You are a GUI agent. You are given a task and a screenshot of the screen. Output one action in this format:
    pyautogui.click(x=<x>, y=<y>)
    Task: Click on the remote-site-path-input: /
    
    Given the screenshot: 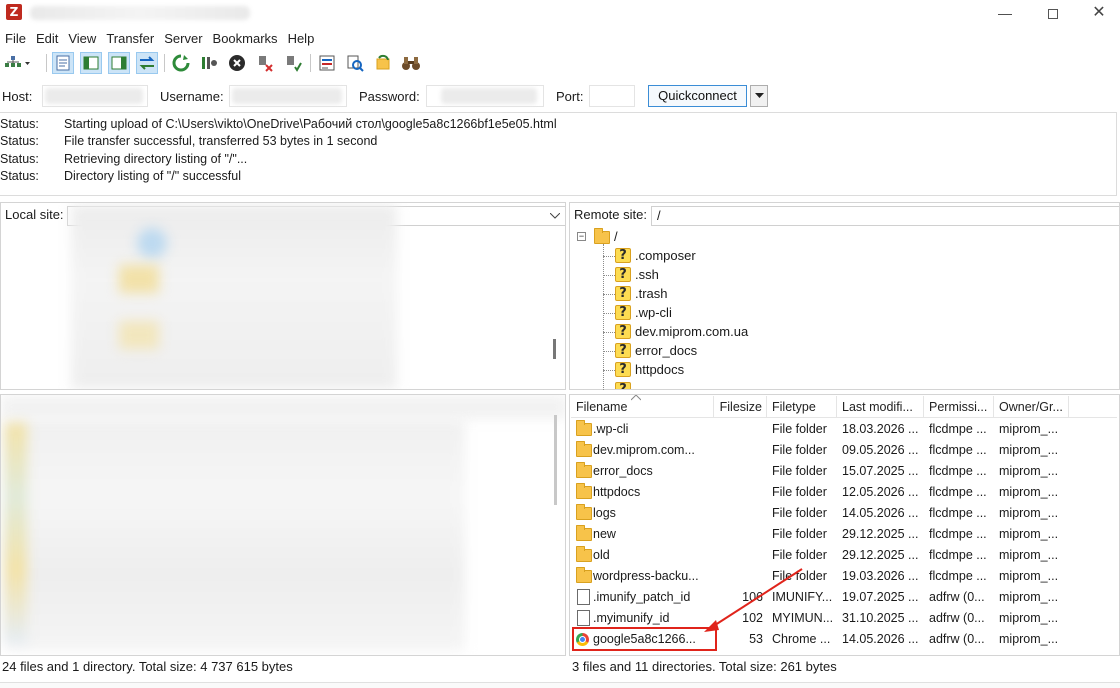 What is the action you would take?
    pyautogui.click(x=885, y=216)
    